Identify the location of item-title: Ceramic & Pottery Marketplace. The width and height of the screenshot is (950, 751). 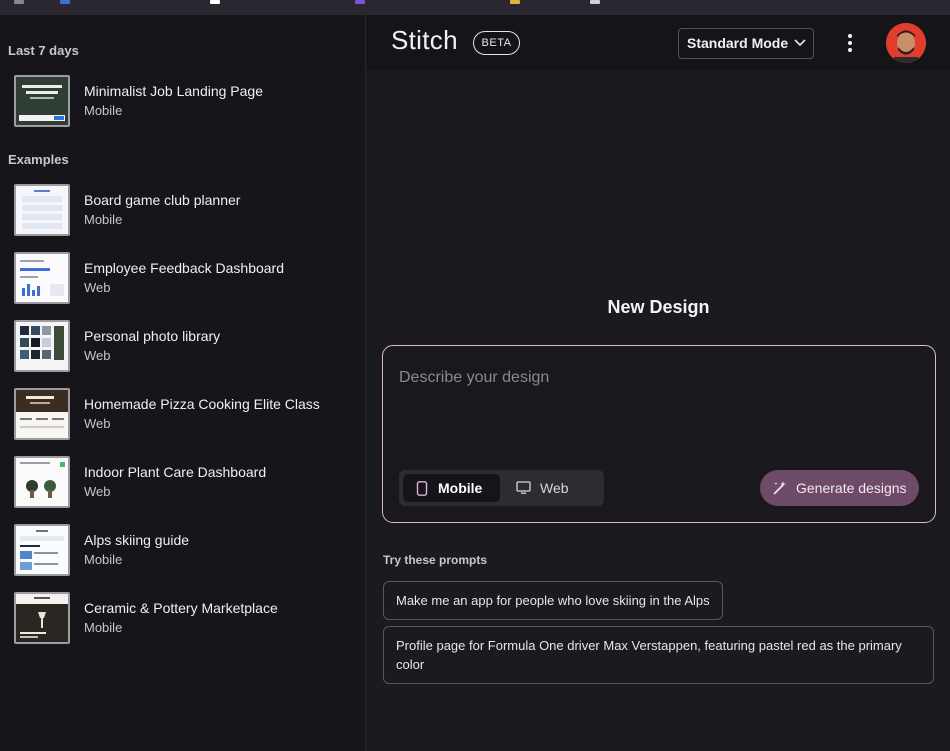
(181, 608).